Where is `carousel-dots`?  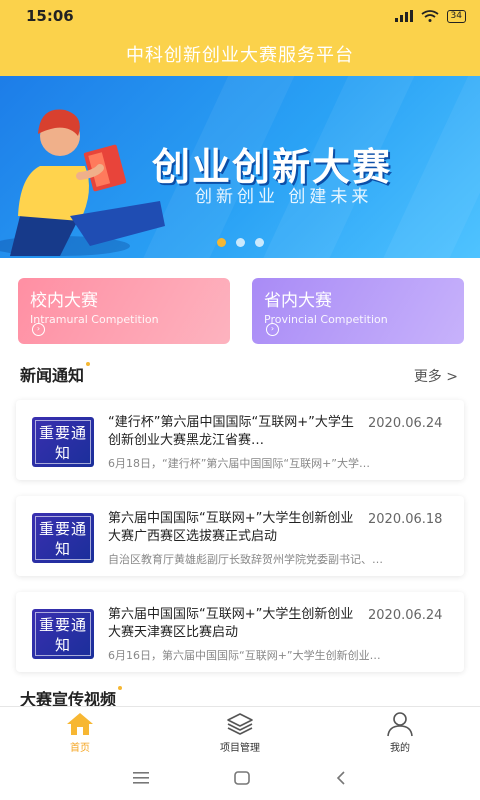
carousel-dots is located at coordinates (240, 242).